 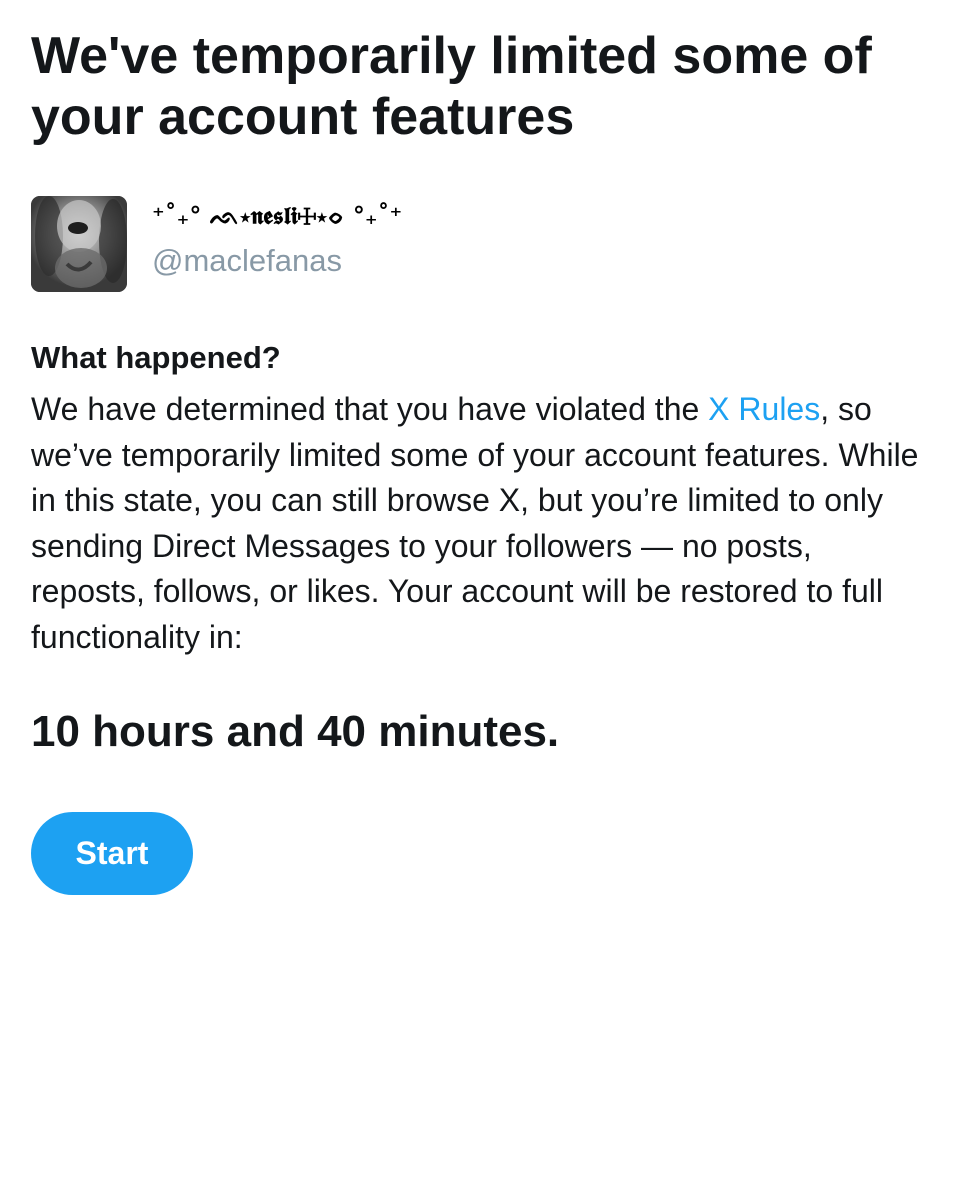 What do you see at coordinates (112, 853) in the screenshot?
I see `start-button: Start` at bounding box center [112, 853].